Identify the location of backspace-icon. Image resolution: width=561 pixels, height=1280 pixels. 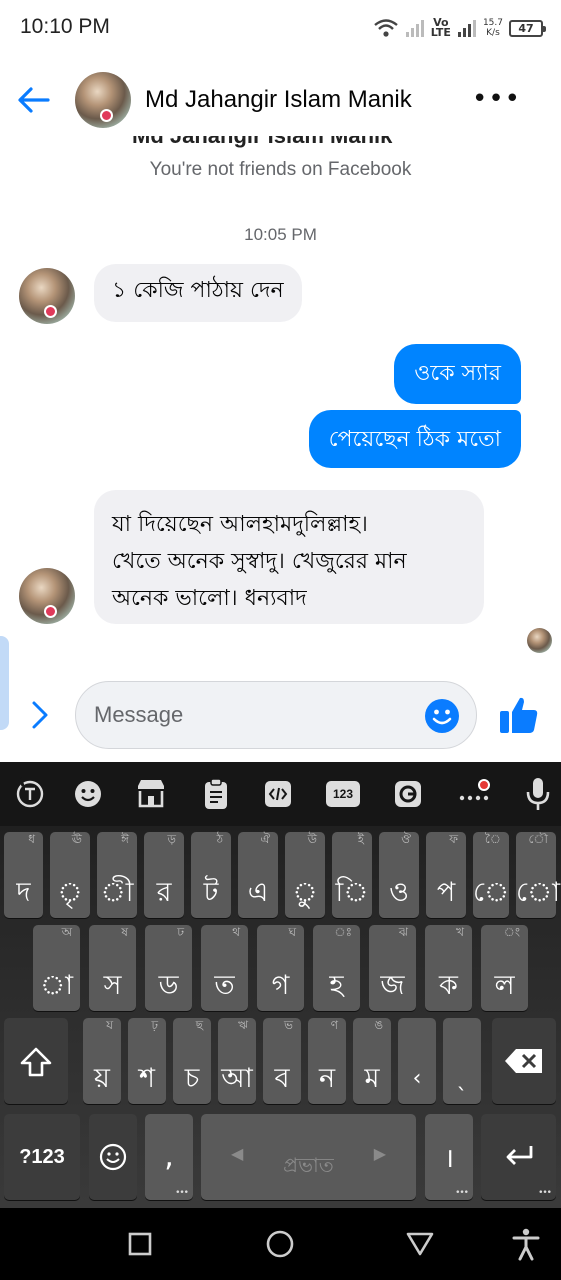
(523, 1061).